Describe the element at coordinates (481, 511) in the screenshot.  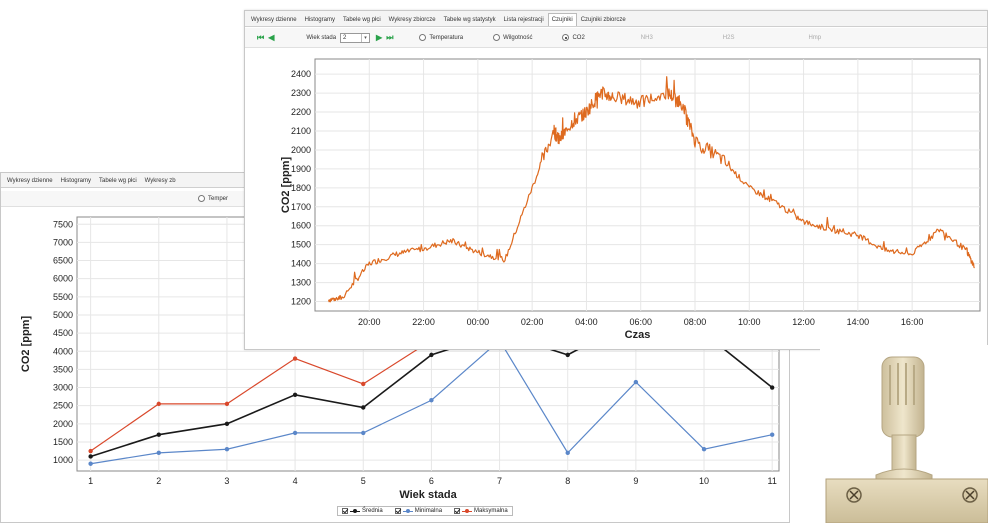
I see `legend-item-max: Maksymalna` at that location.